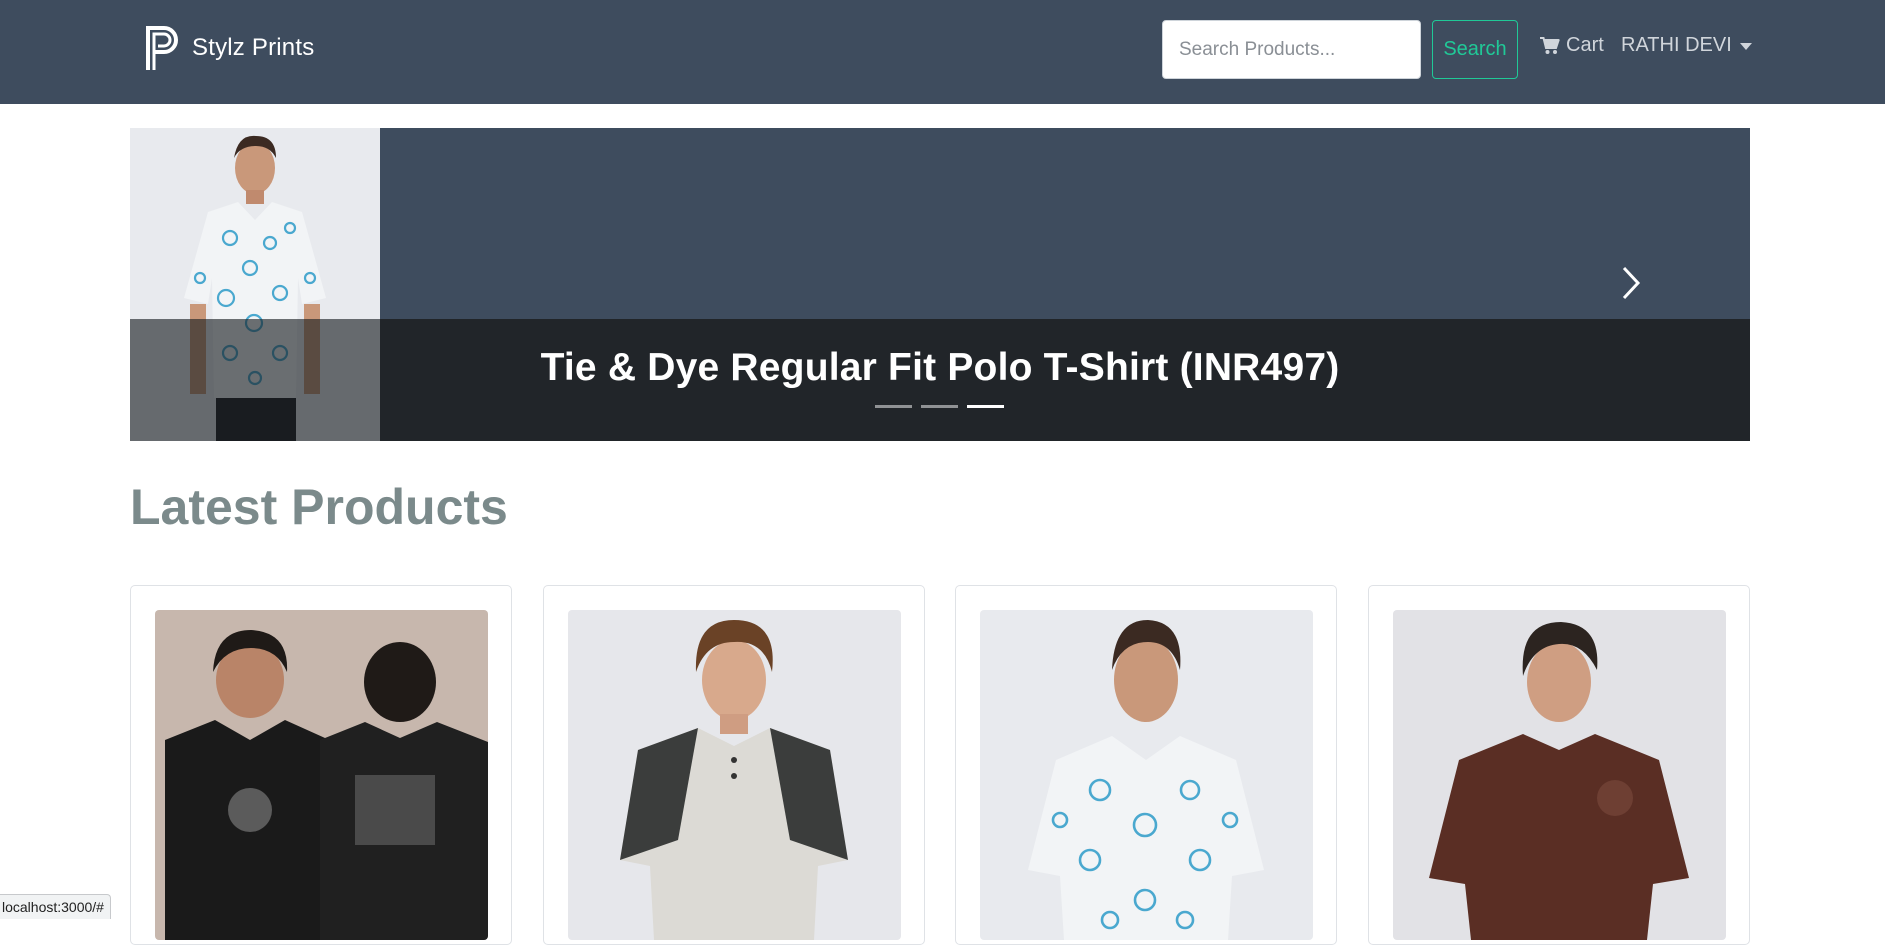 This screenshot has width=1885, height=945. What do you see at coordinates (1291, 49) in the screenshot?
I see `search-input` at bounding box center [1291, 49].